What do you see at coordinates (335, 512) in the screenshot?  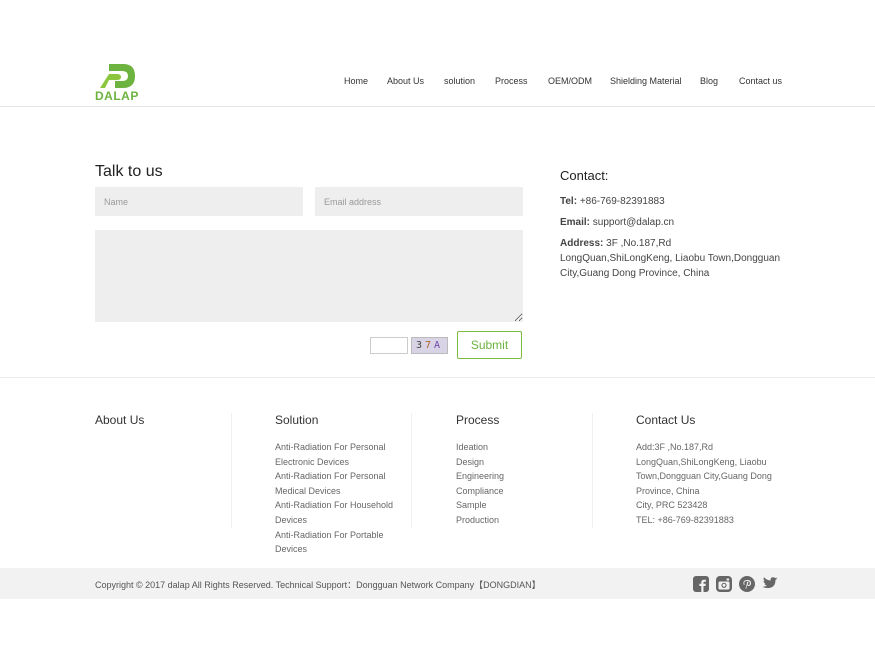 I see `footer-solution-item: Anti-Radiation For Household Devices` at bounding box center [335, 512].